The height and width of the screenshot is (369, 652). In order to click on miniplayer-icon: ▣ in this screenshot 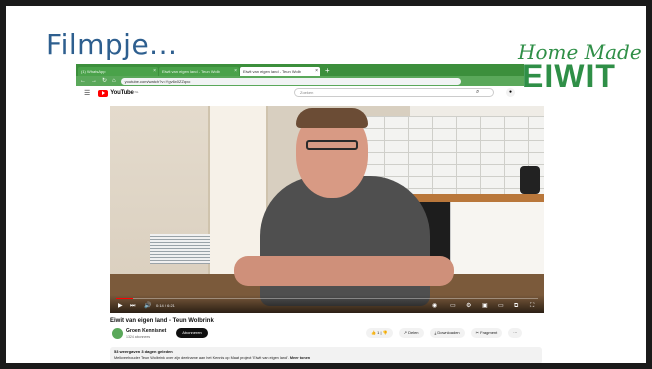, I will do `click(485, 306)`.